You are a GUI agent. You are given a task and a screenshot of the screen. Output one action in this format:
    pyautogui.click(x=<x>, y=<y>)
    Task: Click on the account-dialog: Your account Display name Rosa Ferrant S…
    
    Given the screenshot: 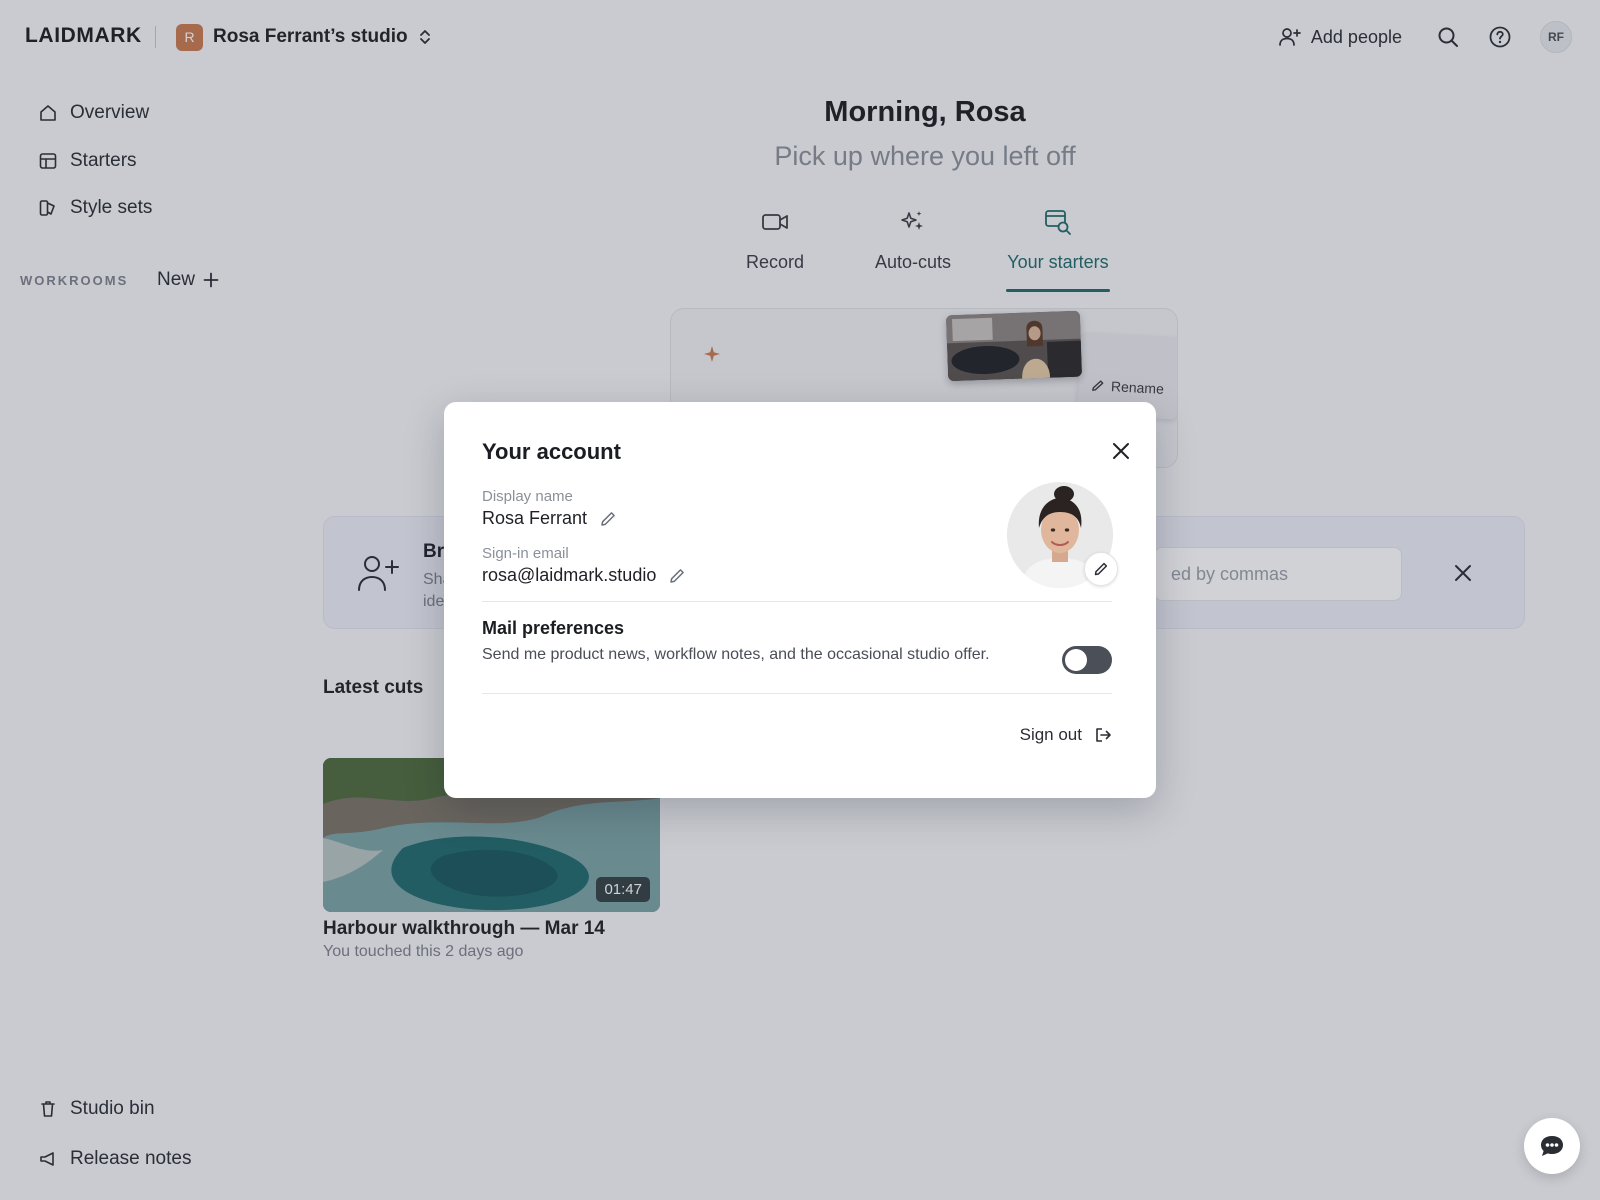 What is the action you would take?
    pyautogui.click(x=800, y=600)
    